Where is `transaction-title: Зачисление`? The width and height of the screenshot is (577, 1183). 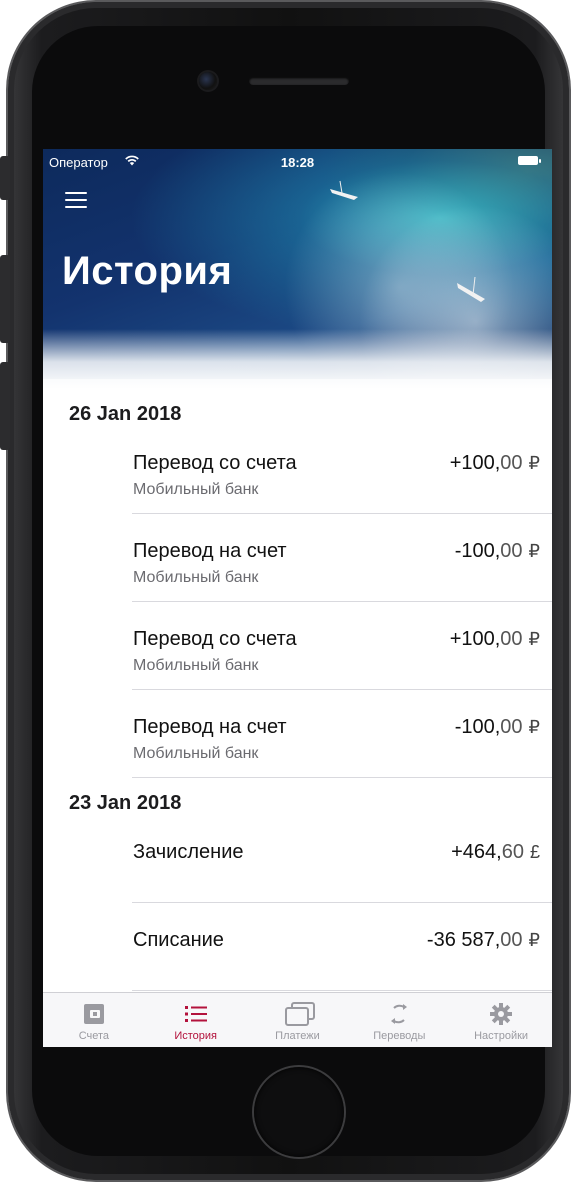
transaction-title: Зачисление is located at coordinates (188, 852).